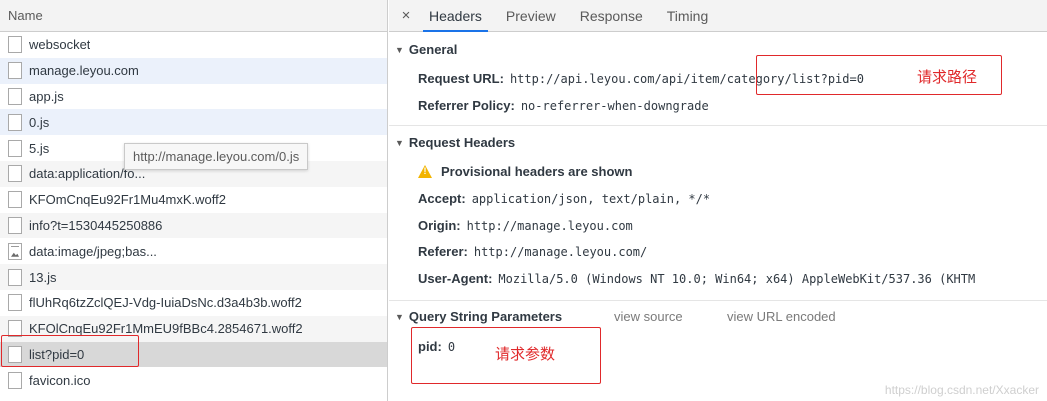 This screenshot has width=1047, height=401. What do you see at coordinates (688, 15) in the screenshot?
I see `tab-timing: Timing` at bounding box center [688, 15].